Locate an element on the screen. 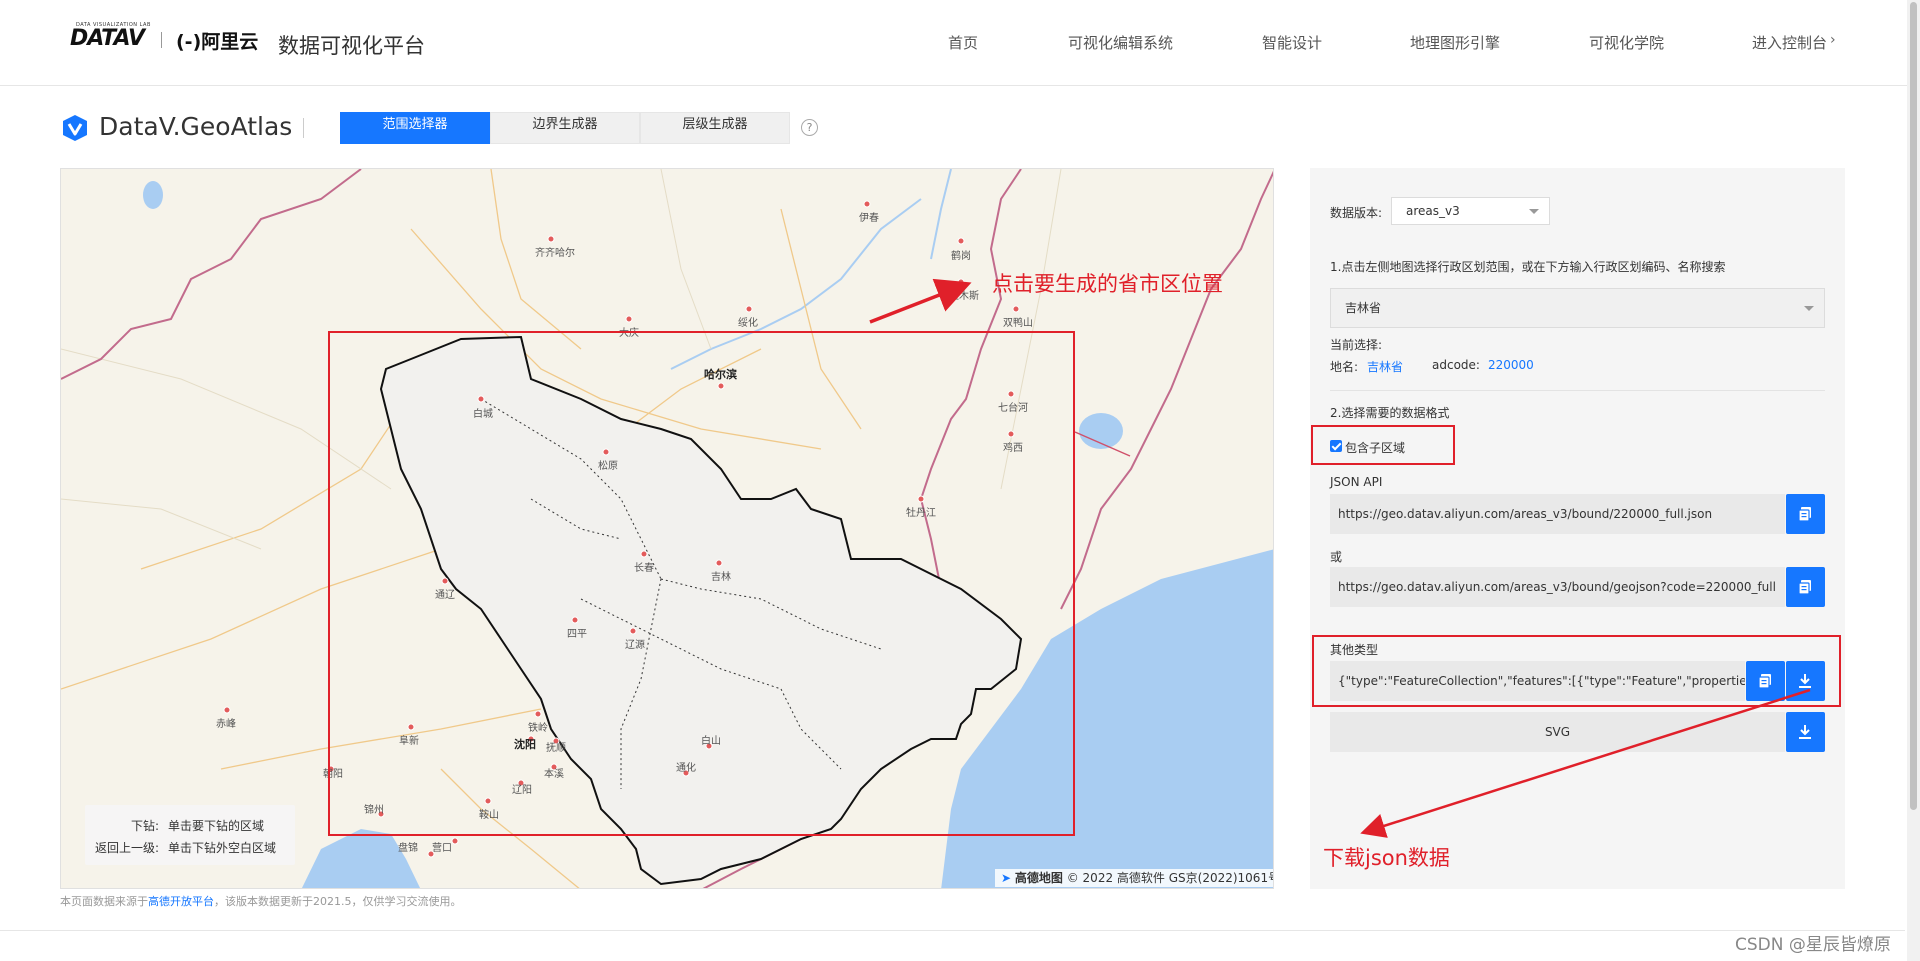  nav-links: 首页 可视化编辑系统 智能设计 地理图形引擎 可视化学院 进入控制台 is located at coordinates (1398, 43).